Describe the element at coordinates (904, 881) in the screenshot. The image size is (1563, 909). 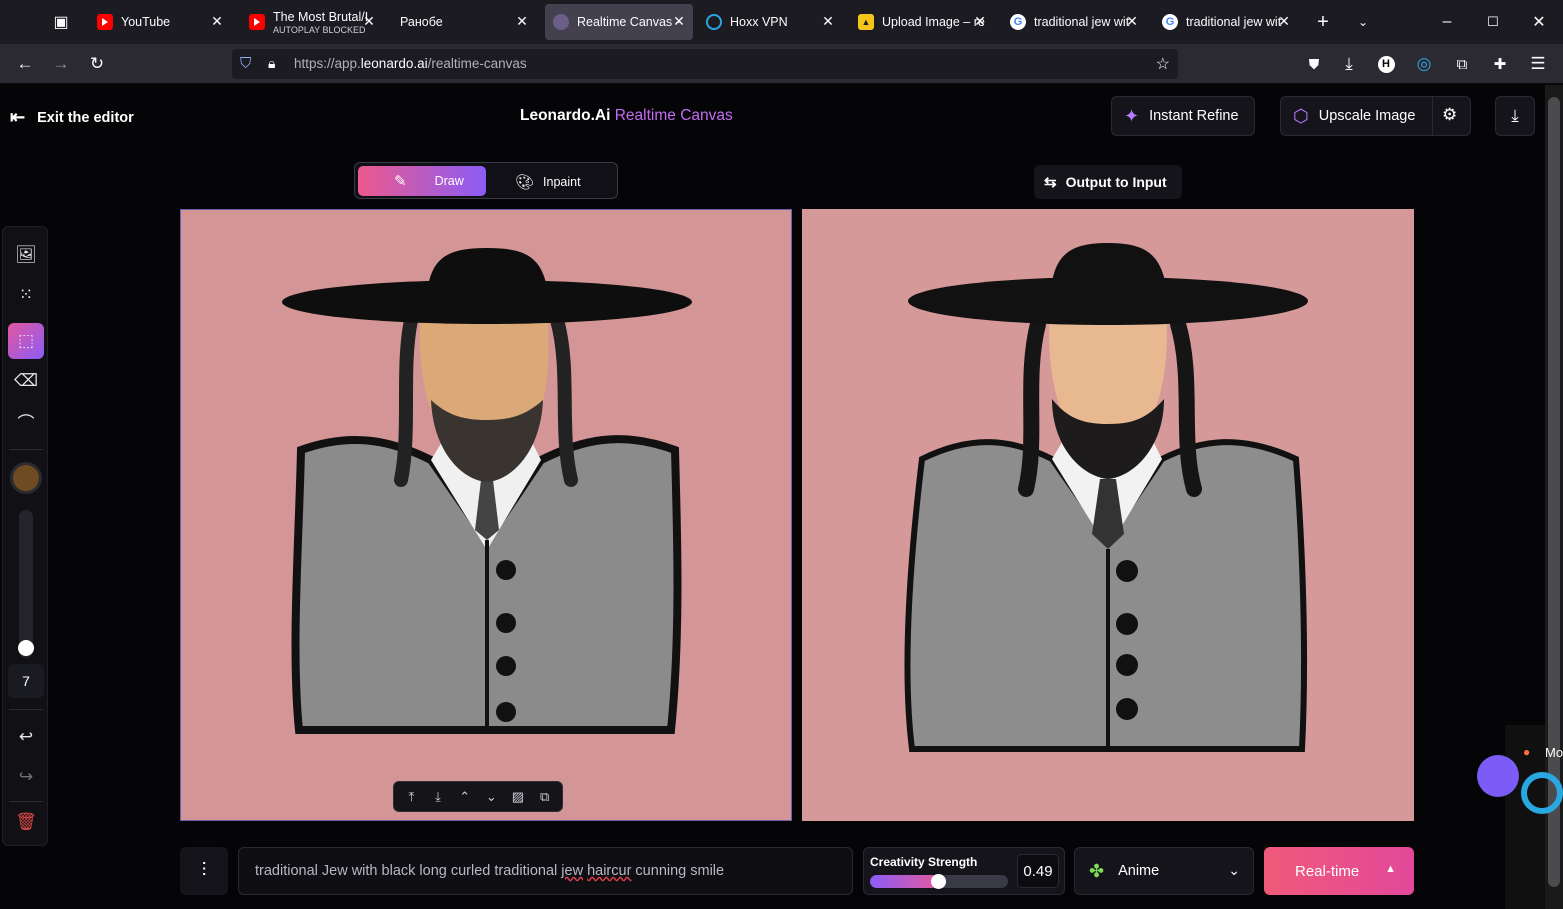
I see `creativity-strength-fill` at that location.